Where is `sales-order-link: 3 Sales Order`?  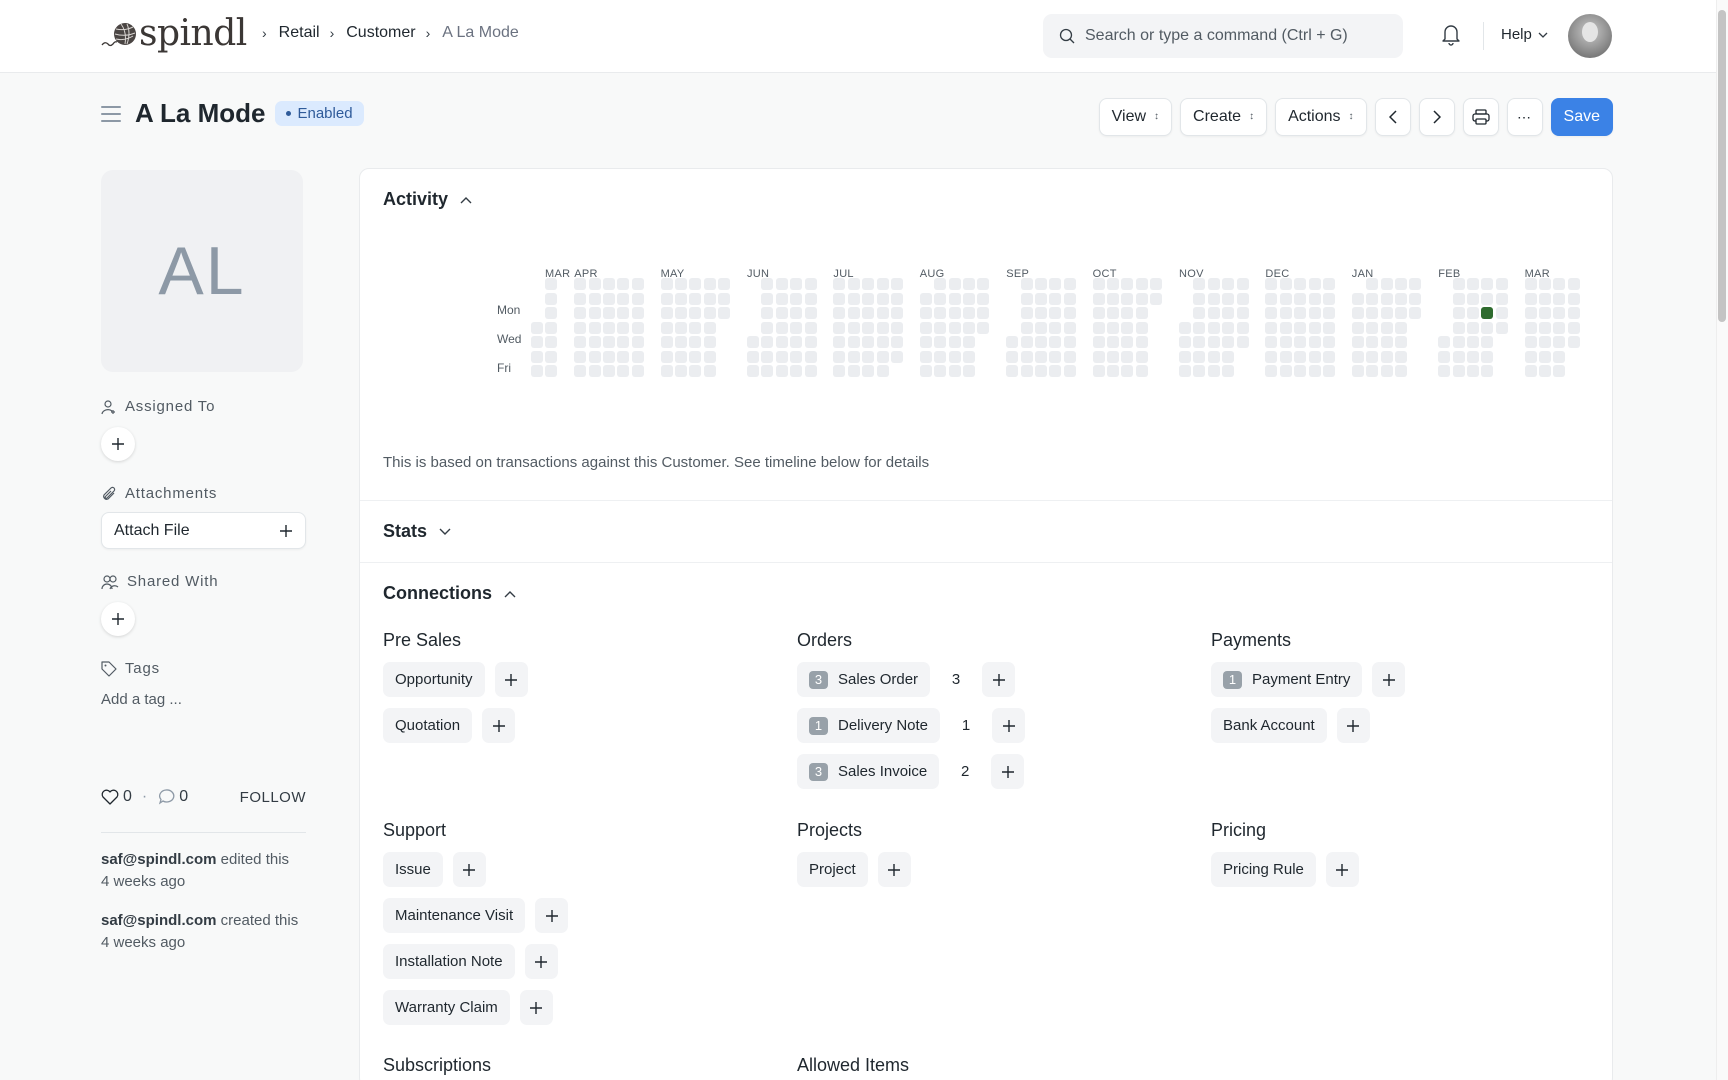
sales-order-link: 3 Sales Order is located at coordinates (864, 679).